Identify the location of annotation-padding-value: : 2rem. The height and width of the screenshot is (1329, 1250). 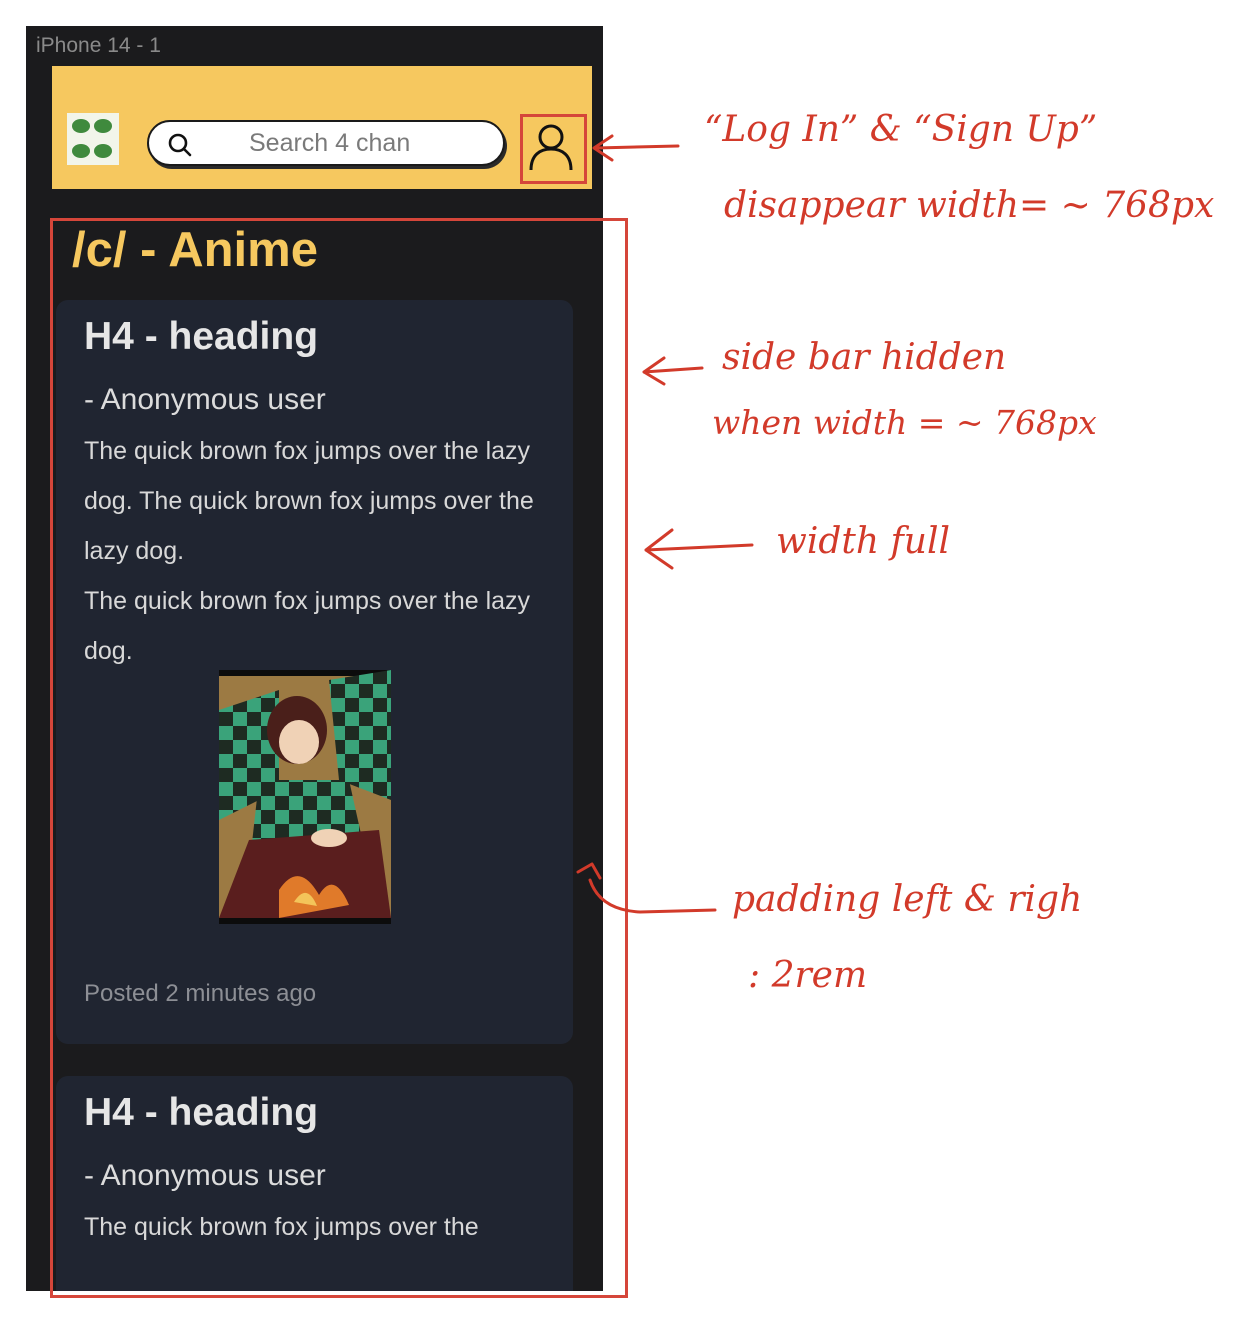
(808, 975).